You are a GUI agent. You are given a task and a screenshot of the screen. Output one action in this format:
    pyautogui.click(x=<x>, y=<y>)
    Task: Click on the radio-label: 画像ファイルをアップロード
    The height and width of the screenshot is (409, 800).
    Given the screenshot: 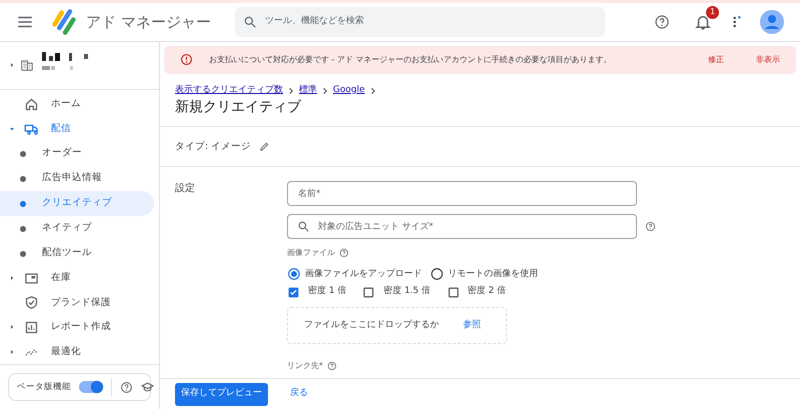 What is the action you would take?
    pyautogui.click(x=363, y=274)
    